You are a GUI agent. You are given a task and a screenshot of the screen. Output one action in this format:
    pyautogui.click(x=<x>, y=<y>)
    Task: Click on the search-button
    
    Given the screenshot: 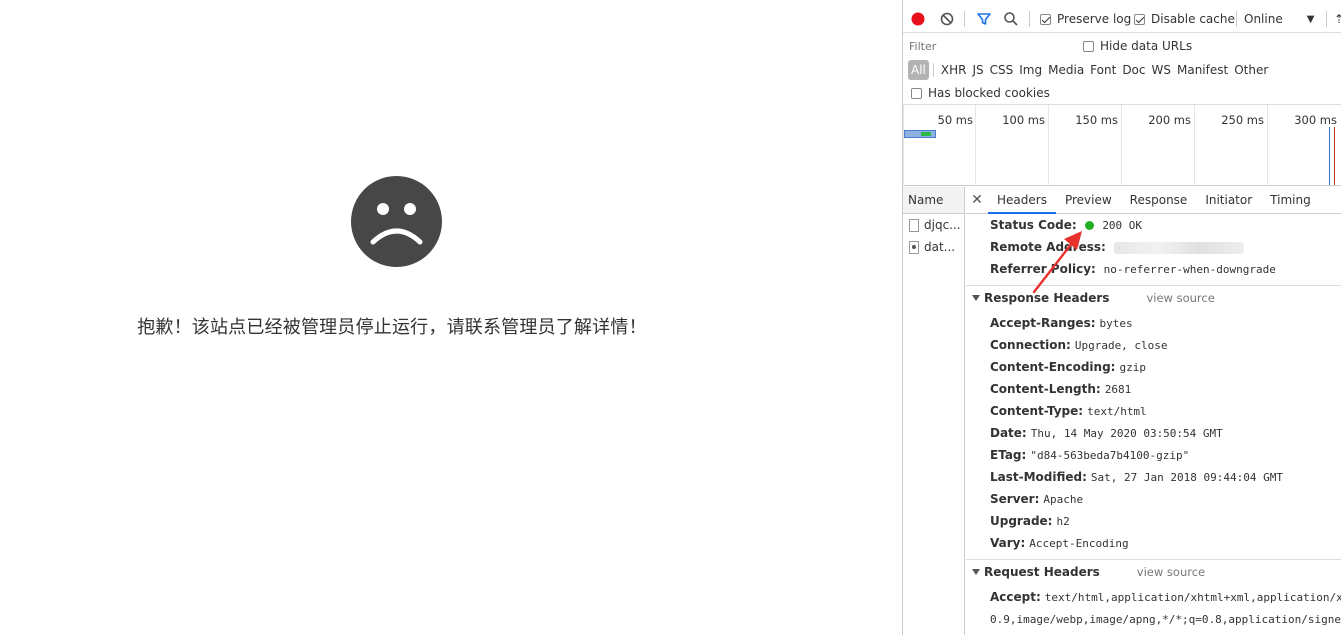 What is the action you would take?
    pyautogui.click(x=1011, y=19)
    